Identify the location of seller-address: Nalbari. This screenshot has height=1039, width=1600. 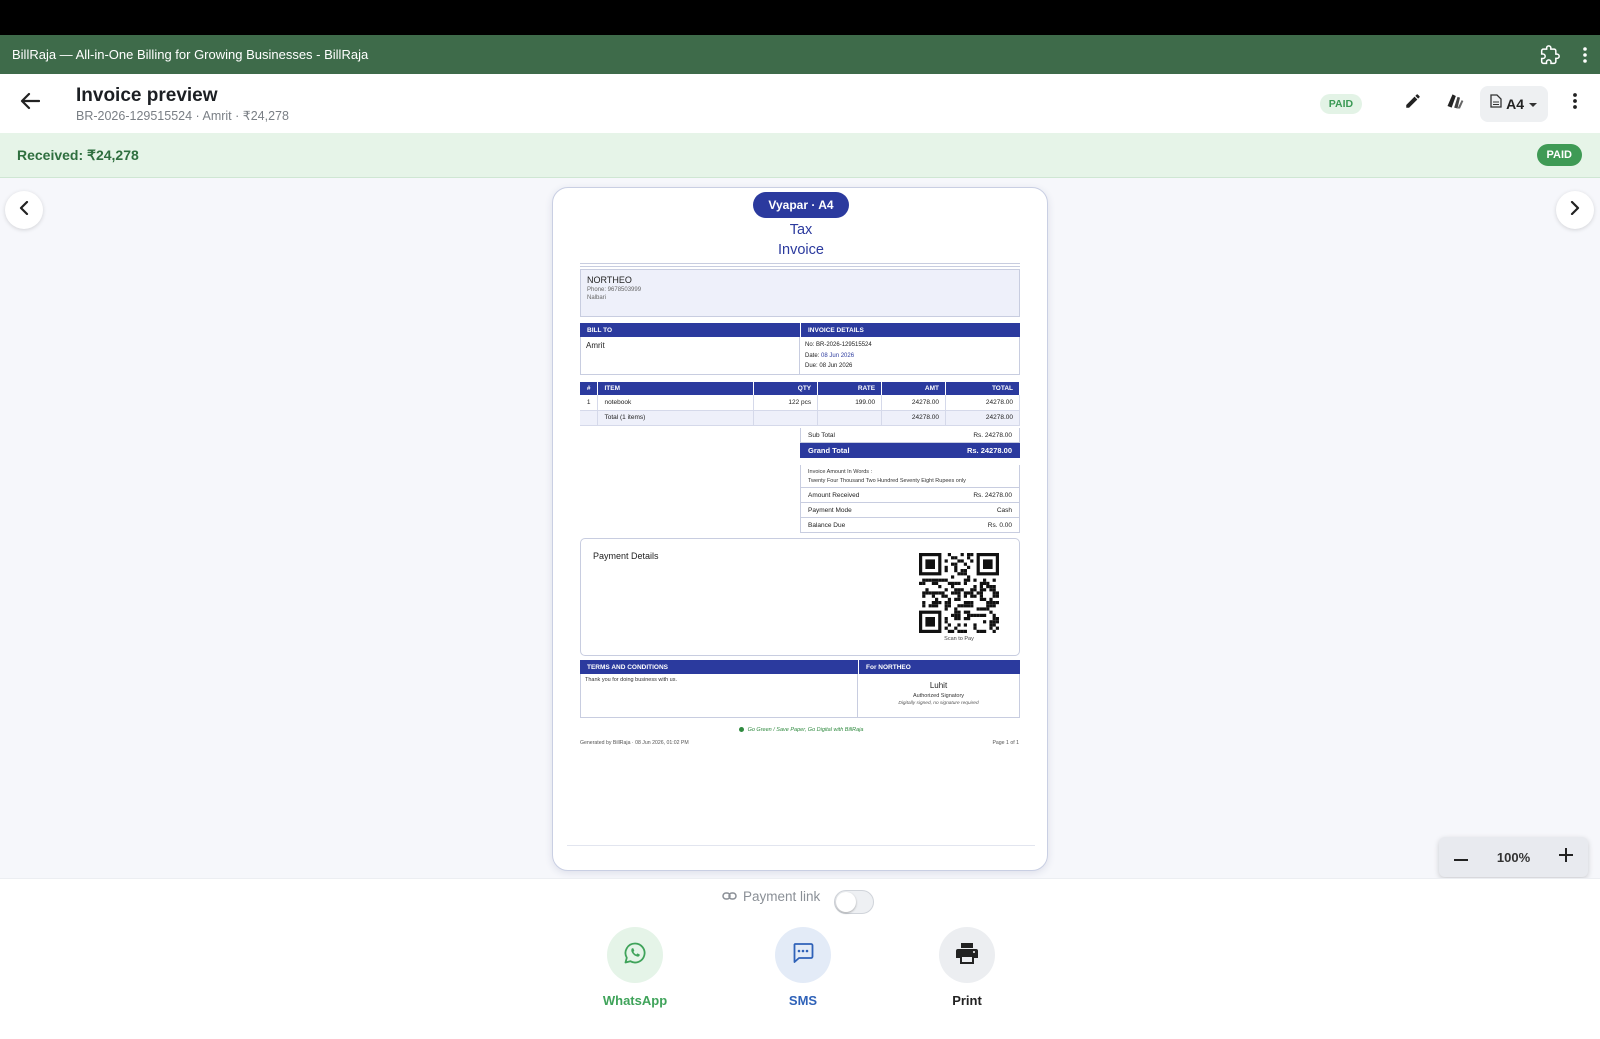
(597, 298).